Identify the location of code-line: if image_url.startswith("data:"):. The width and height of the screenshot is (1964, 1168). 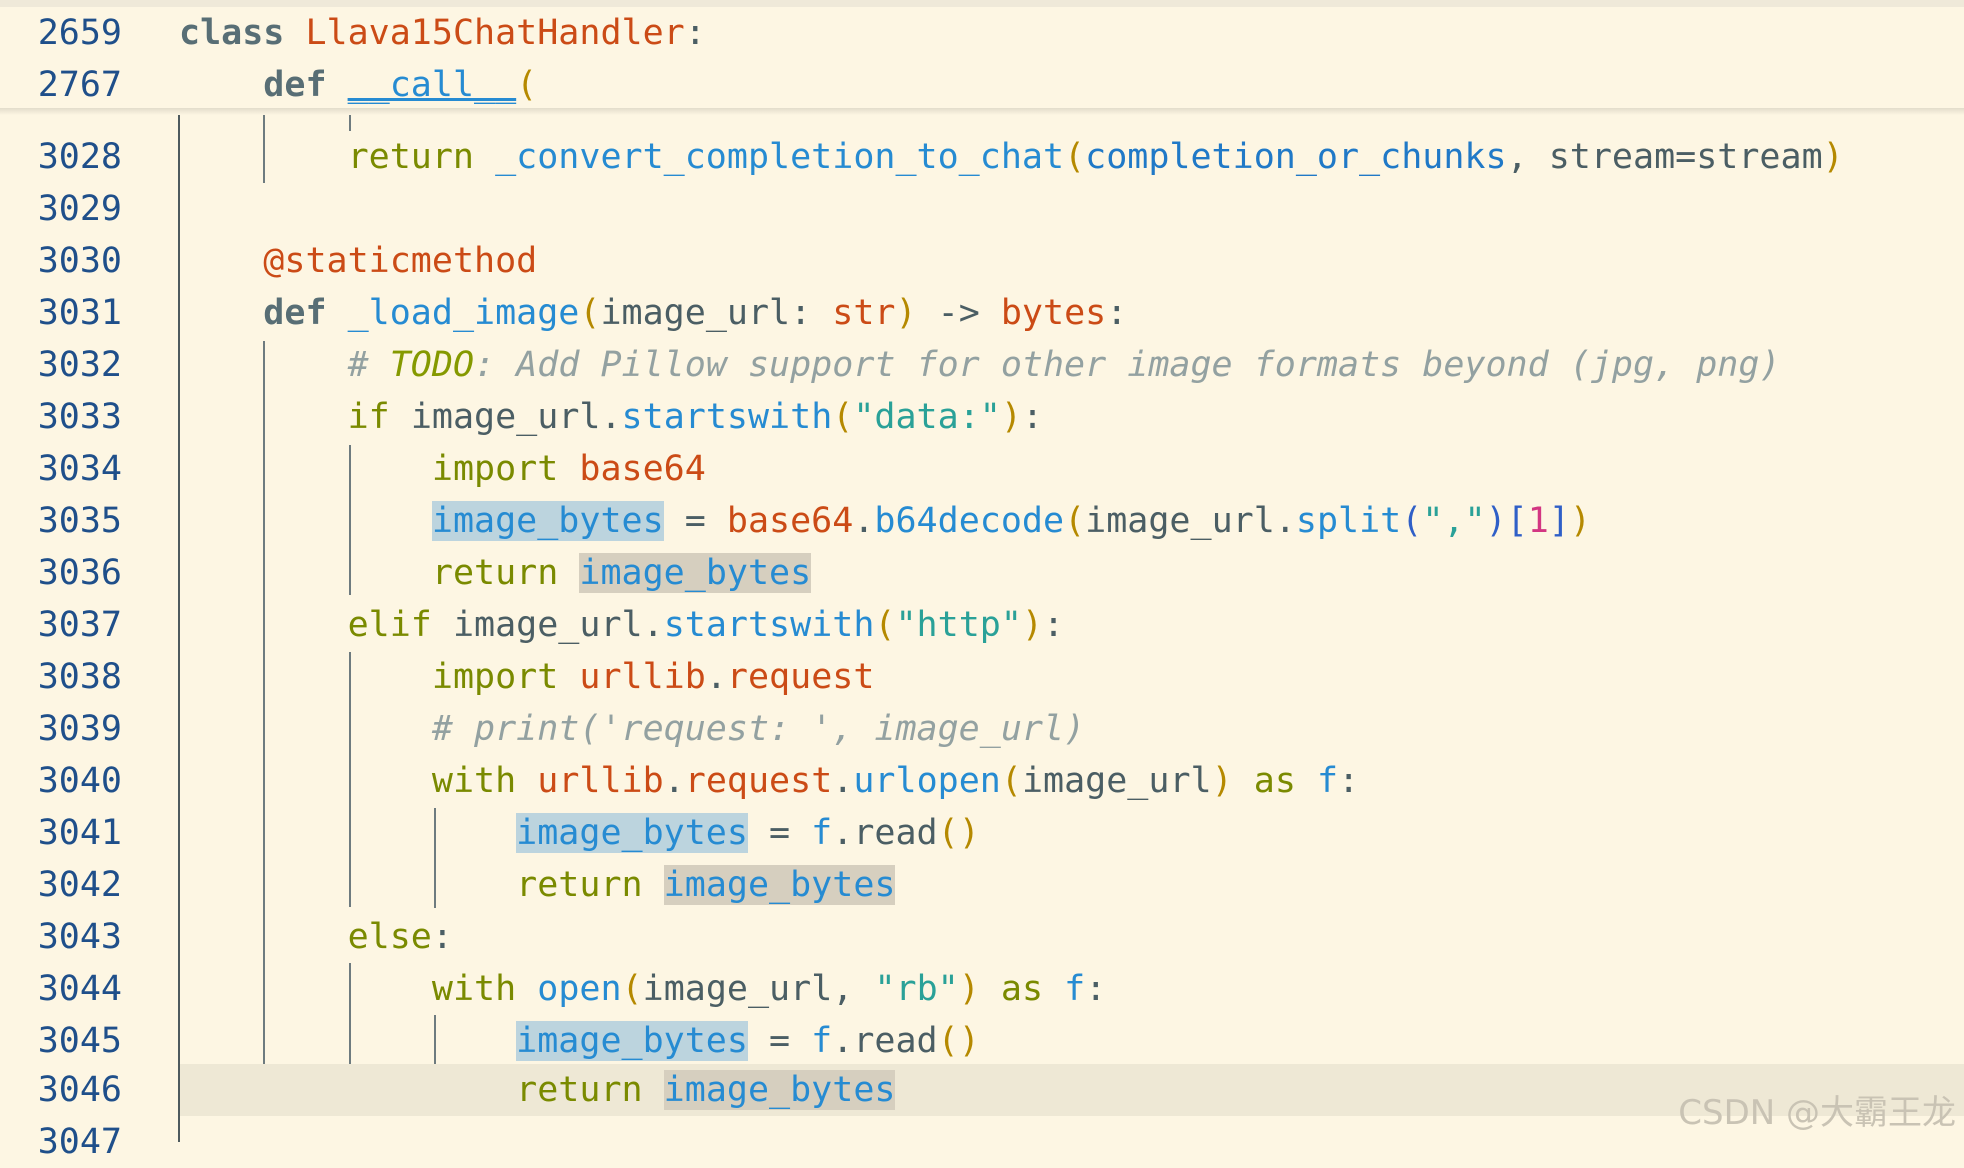
(611, 417).